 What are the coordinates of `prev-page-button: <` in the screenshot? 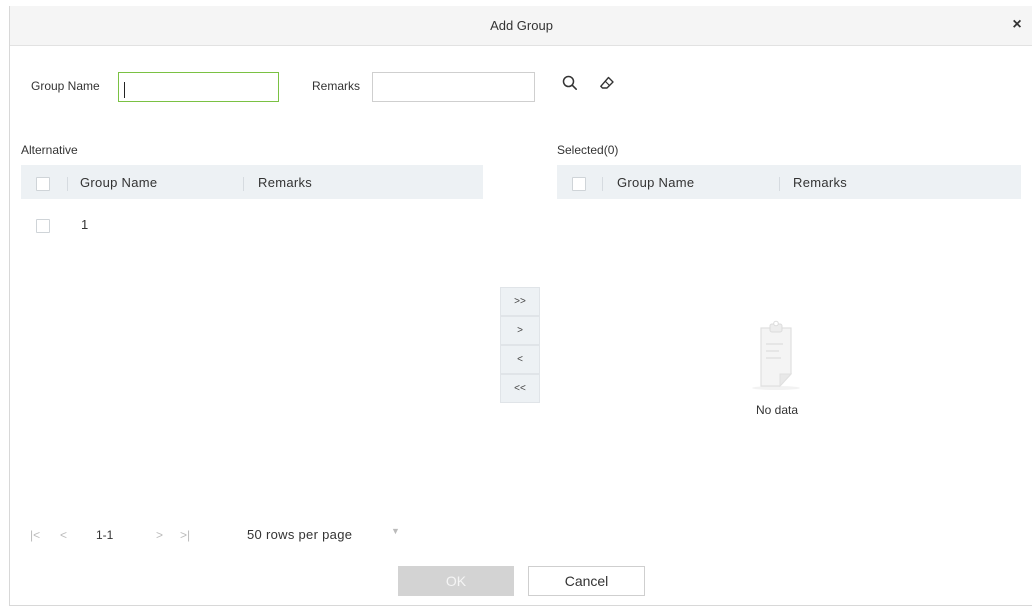 It's located at (63, 535).